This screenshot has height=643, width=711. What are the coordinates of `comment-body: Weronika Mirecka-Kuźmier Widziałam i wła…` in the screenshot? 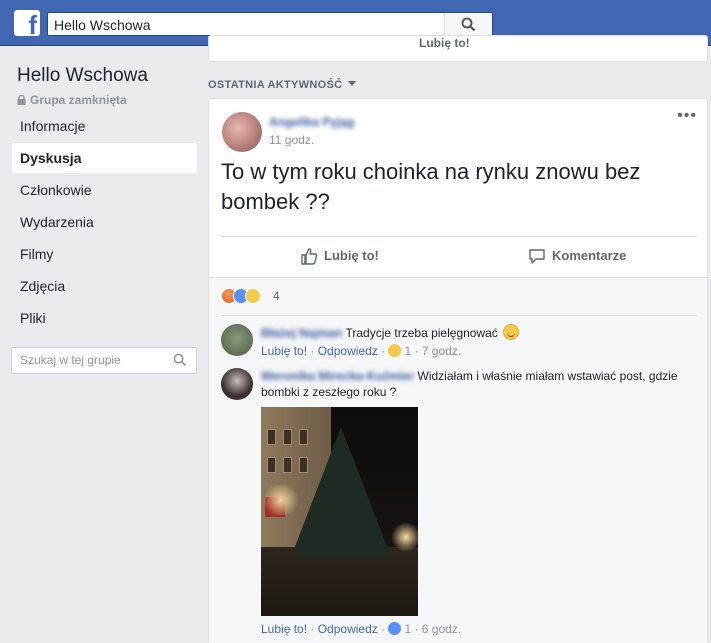 It's located at (479, 384).